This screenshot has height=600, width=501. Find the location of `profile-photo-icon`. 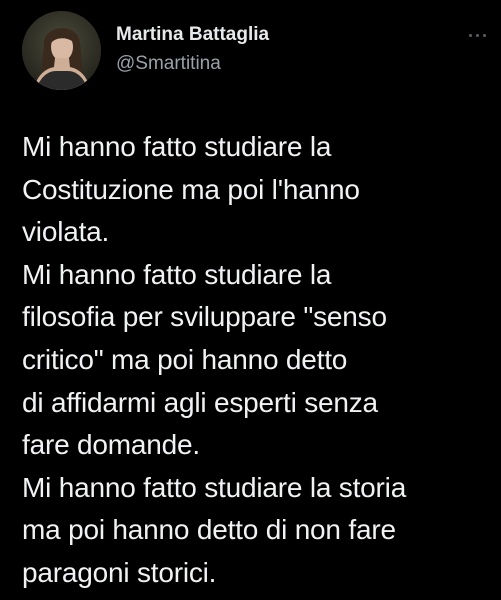

profile-photo-icon is located at coordinates (61, 50).